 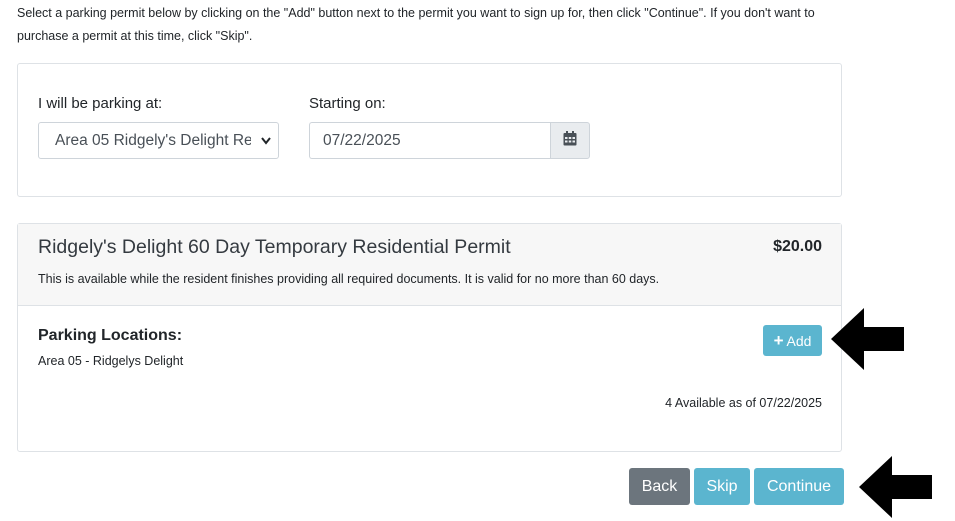 What do you see at coordinates (347, 103) in the screenshot?
I see `start-date-label: Starting on:` at bounding box center [347, 103].